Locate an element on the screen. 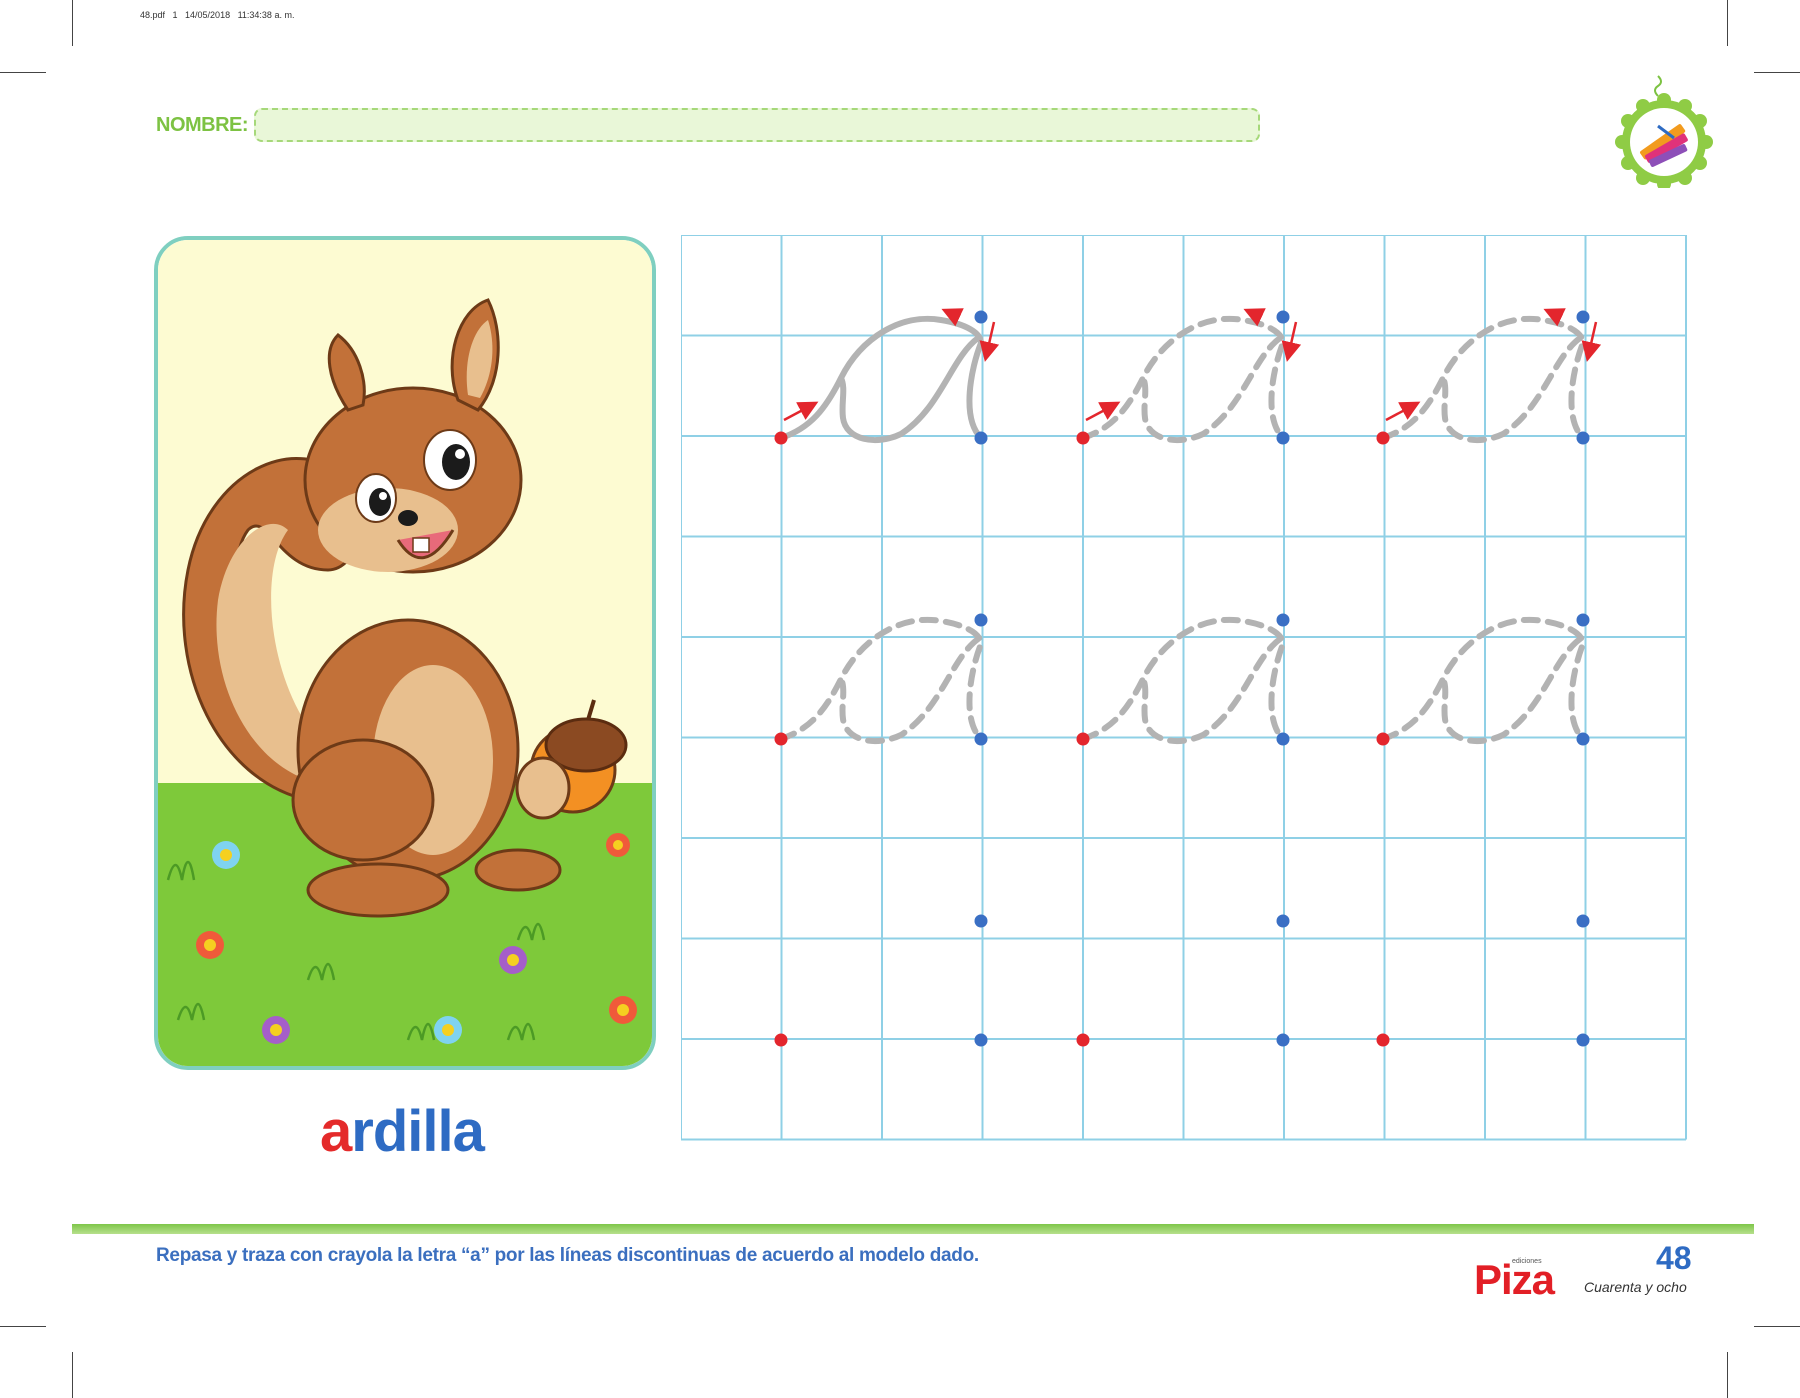  word-label: ardilla is located at coordinates (402, 1131).